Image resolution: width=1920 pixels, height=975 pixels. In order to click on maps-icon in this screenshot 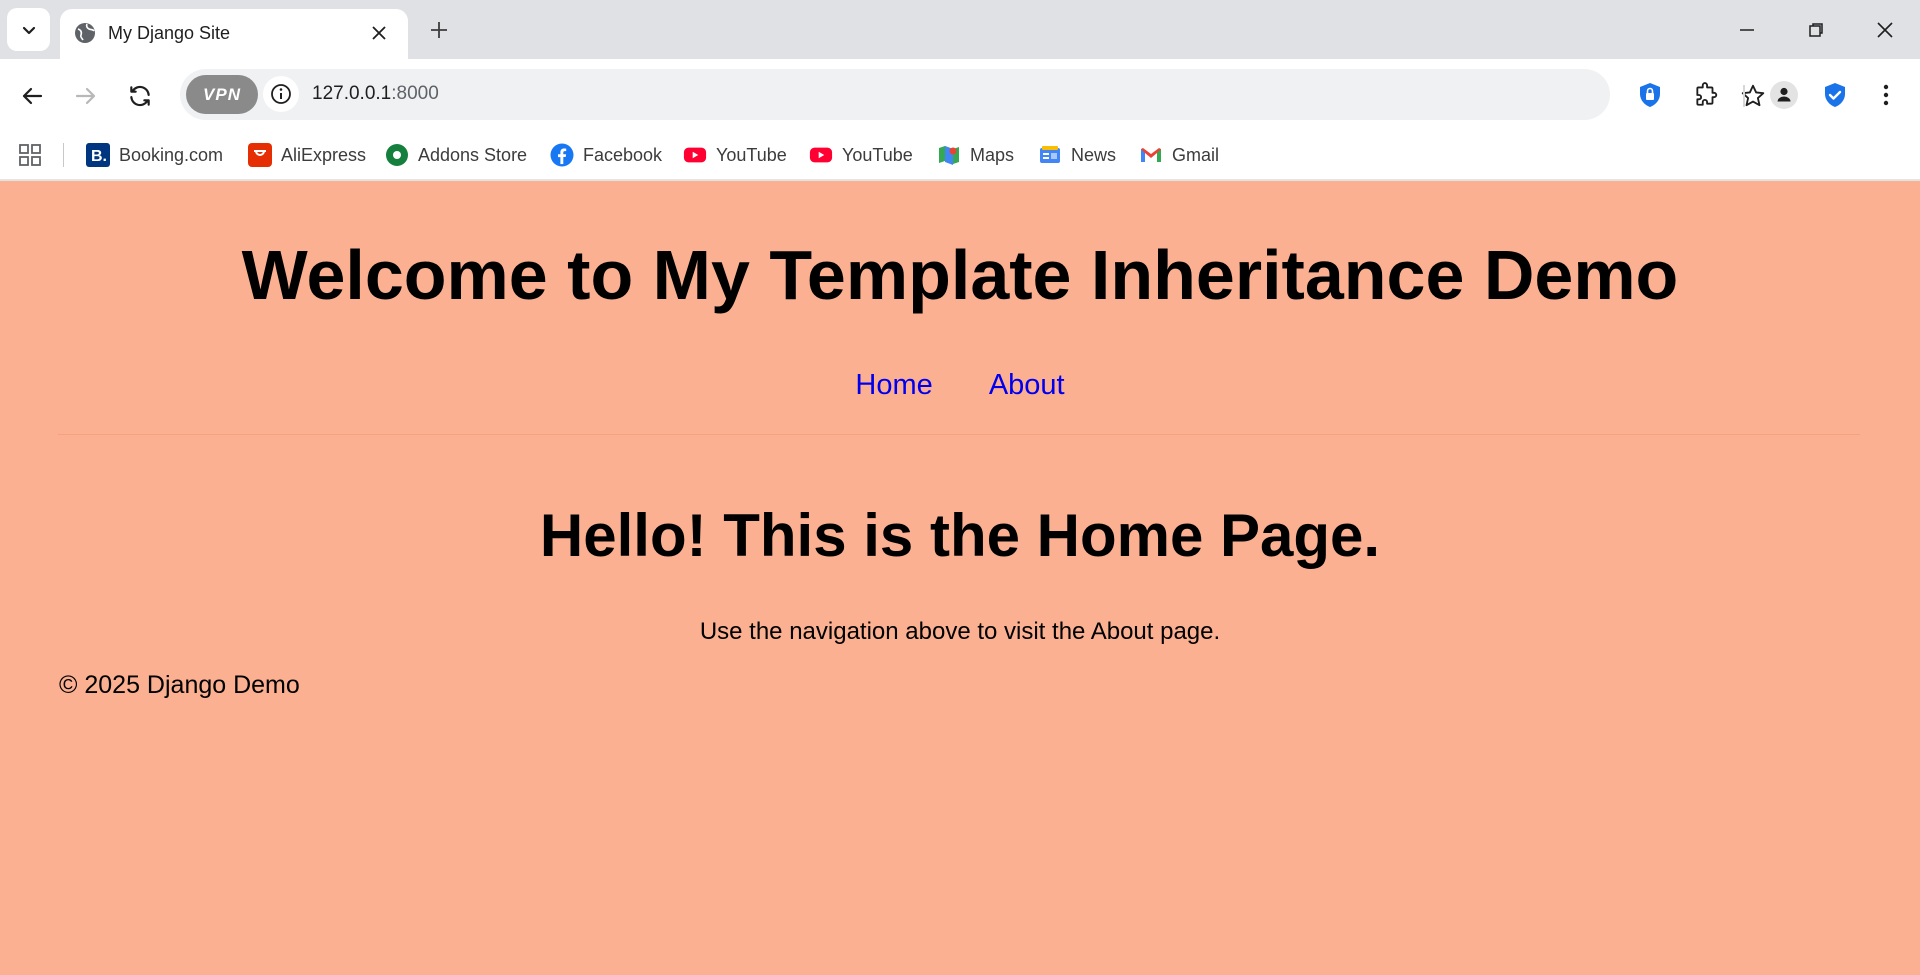, I will do `click(949, 155)`.